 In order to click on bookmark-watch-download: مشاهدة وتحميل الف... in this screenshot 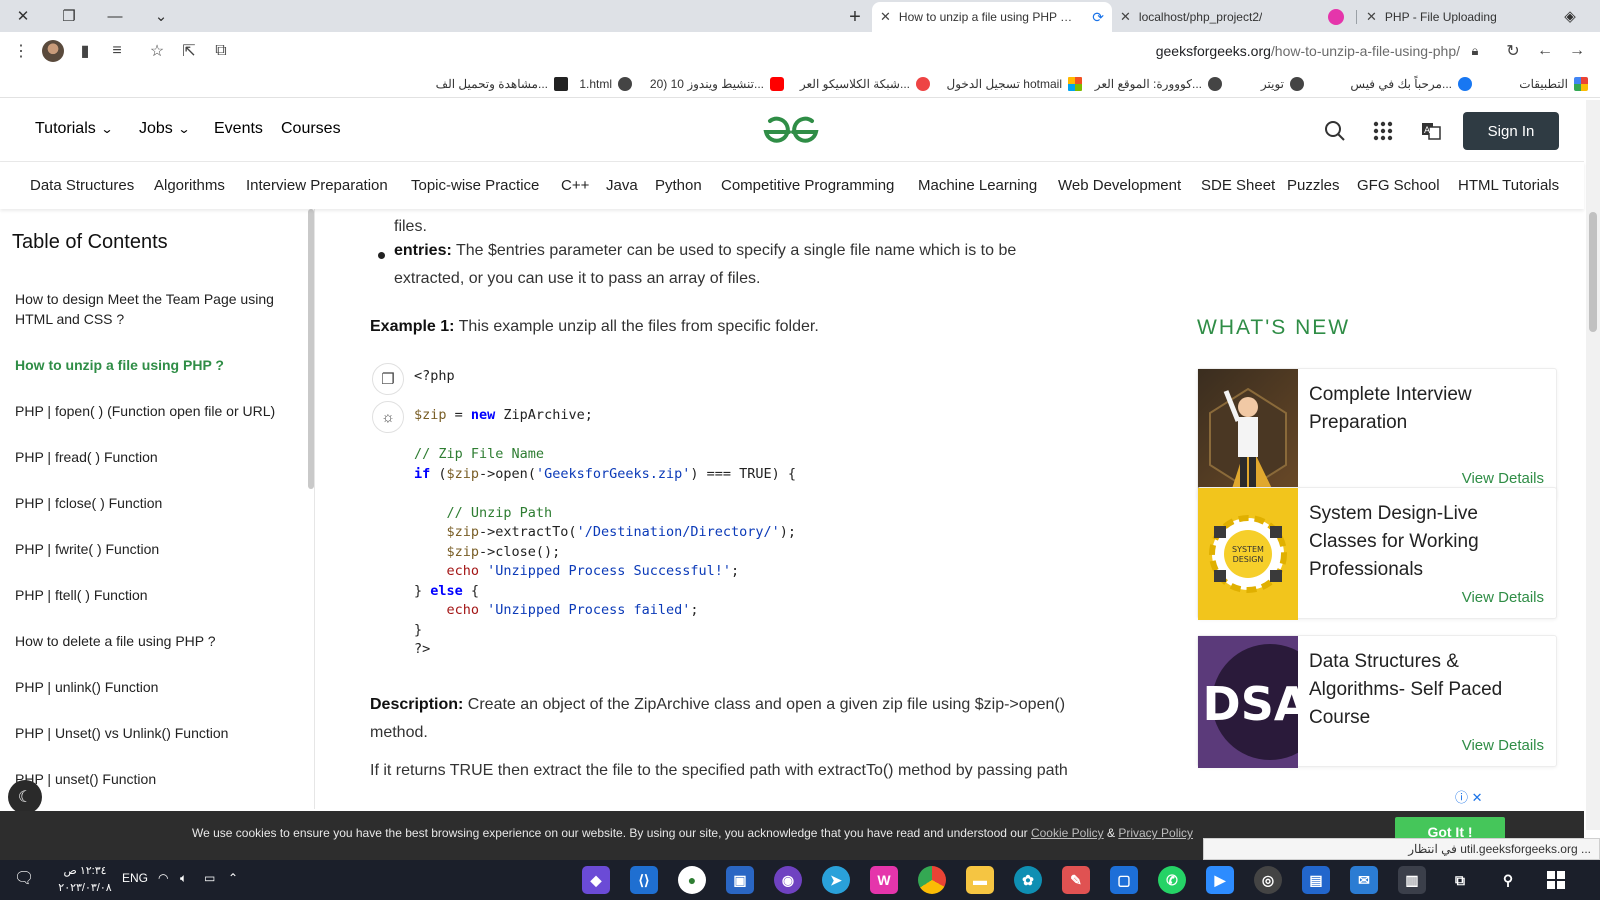, I will do `click(502, 84)`.